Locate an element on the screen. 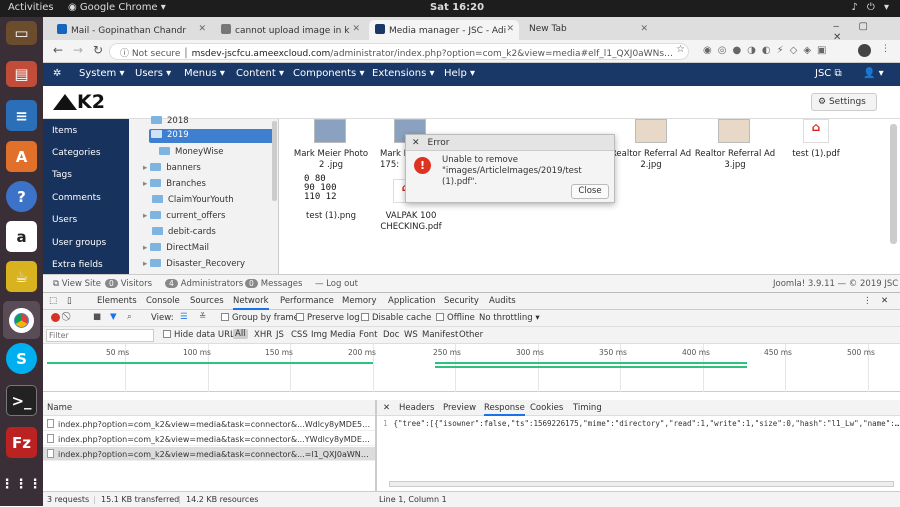 The height and width of the screenshot is (507, 900). tab-performance: Performance is located at coordinates (307, 301).